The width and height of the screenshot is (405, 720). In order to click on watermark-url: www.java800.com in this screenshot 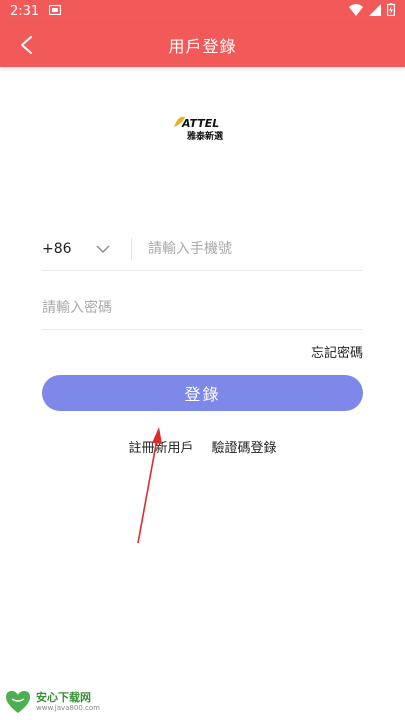, I will do `click(68, 708)`.